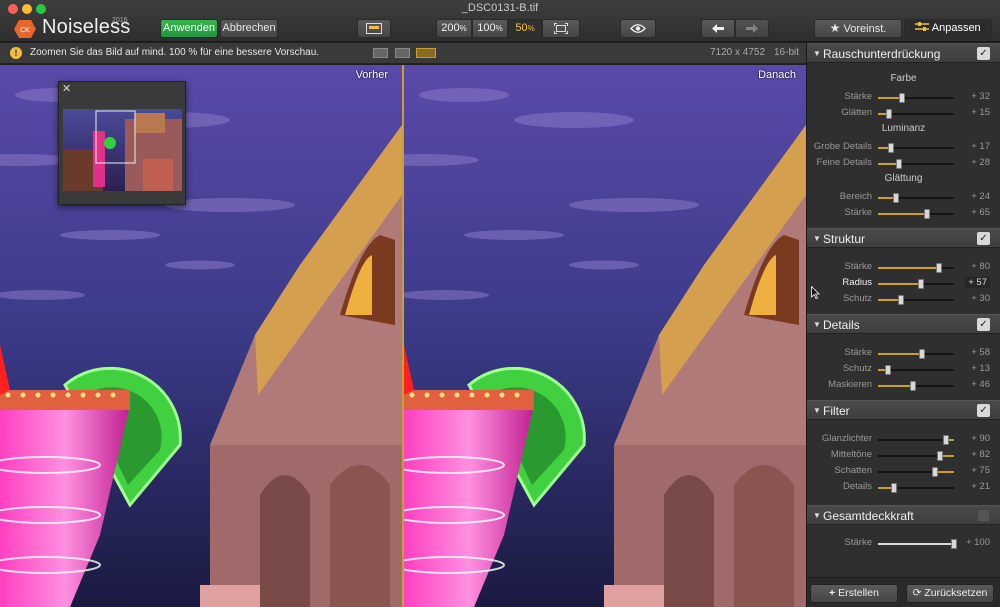  I want to click on slider-row: Mitteltöne + 82, so click(903, 456).